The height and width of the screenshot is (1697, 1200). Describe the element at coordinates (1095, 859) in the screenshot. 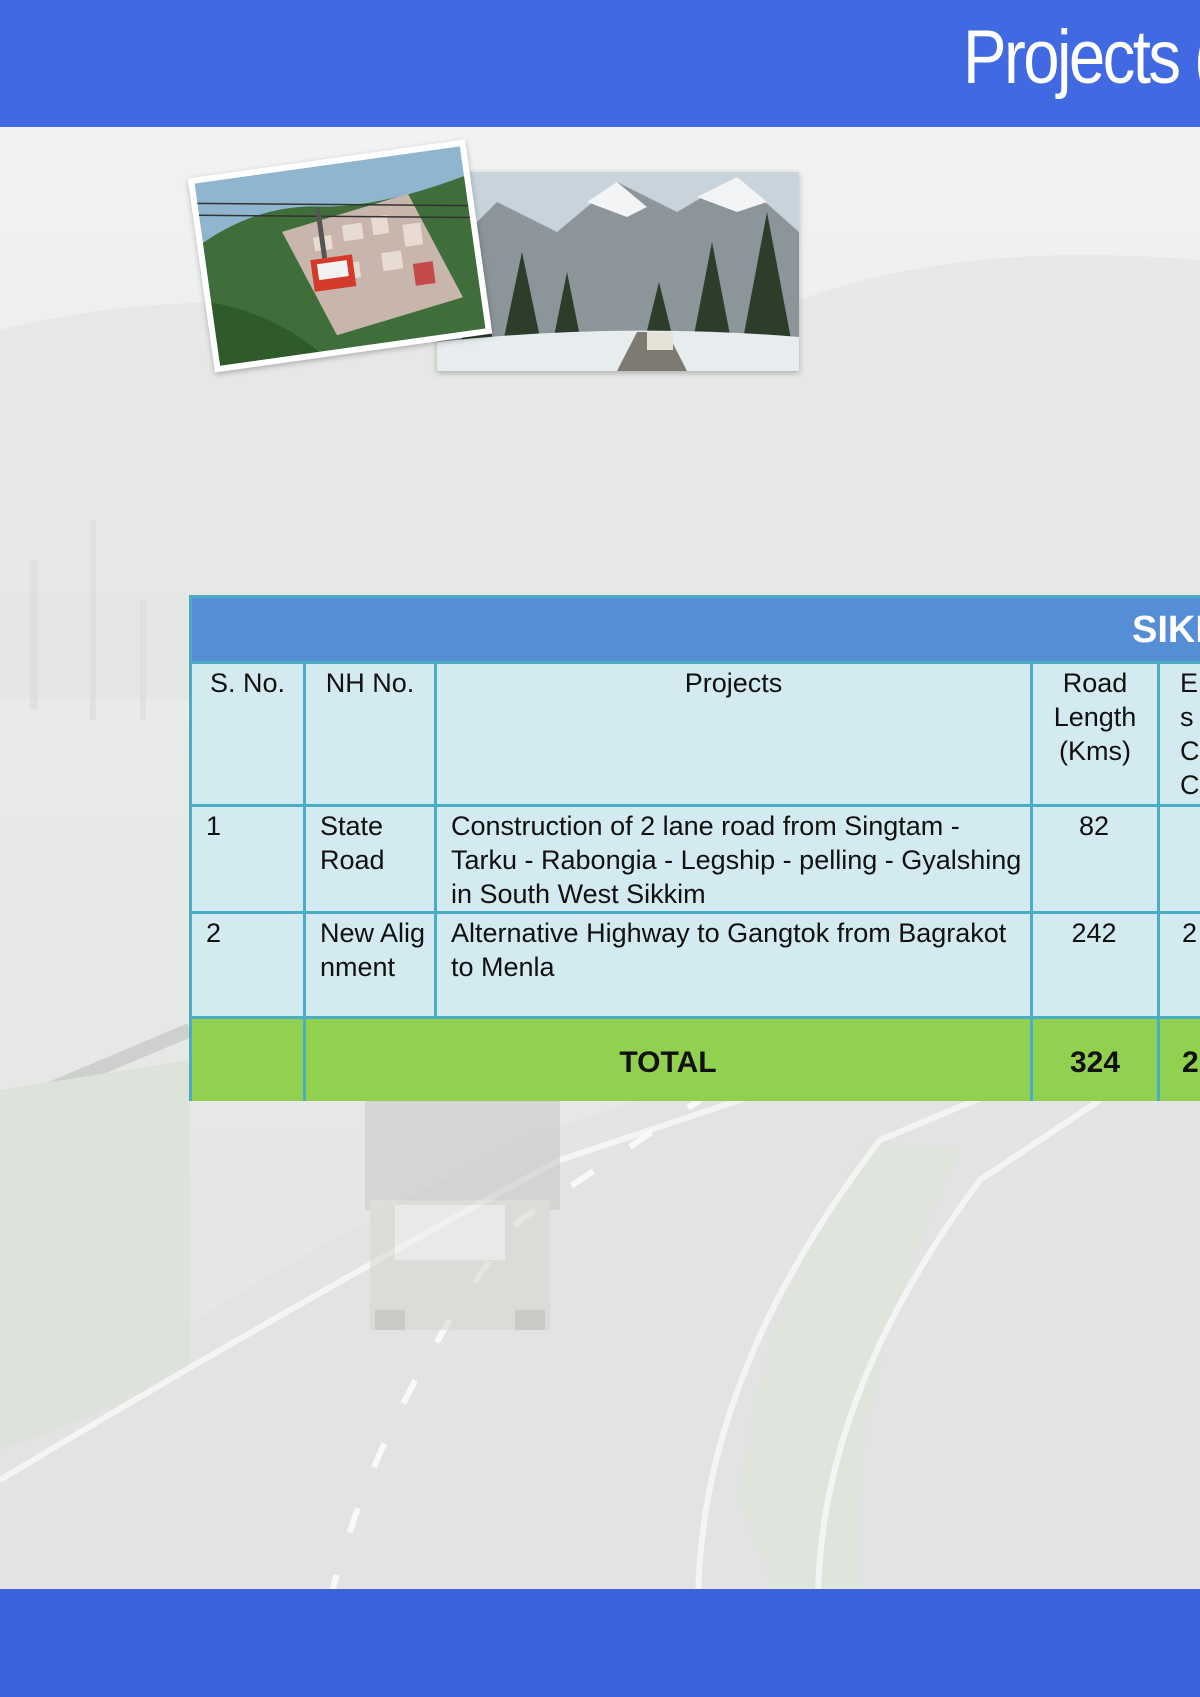

I see `row-length: 82` at that location.